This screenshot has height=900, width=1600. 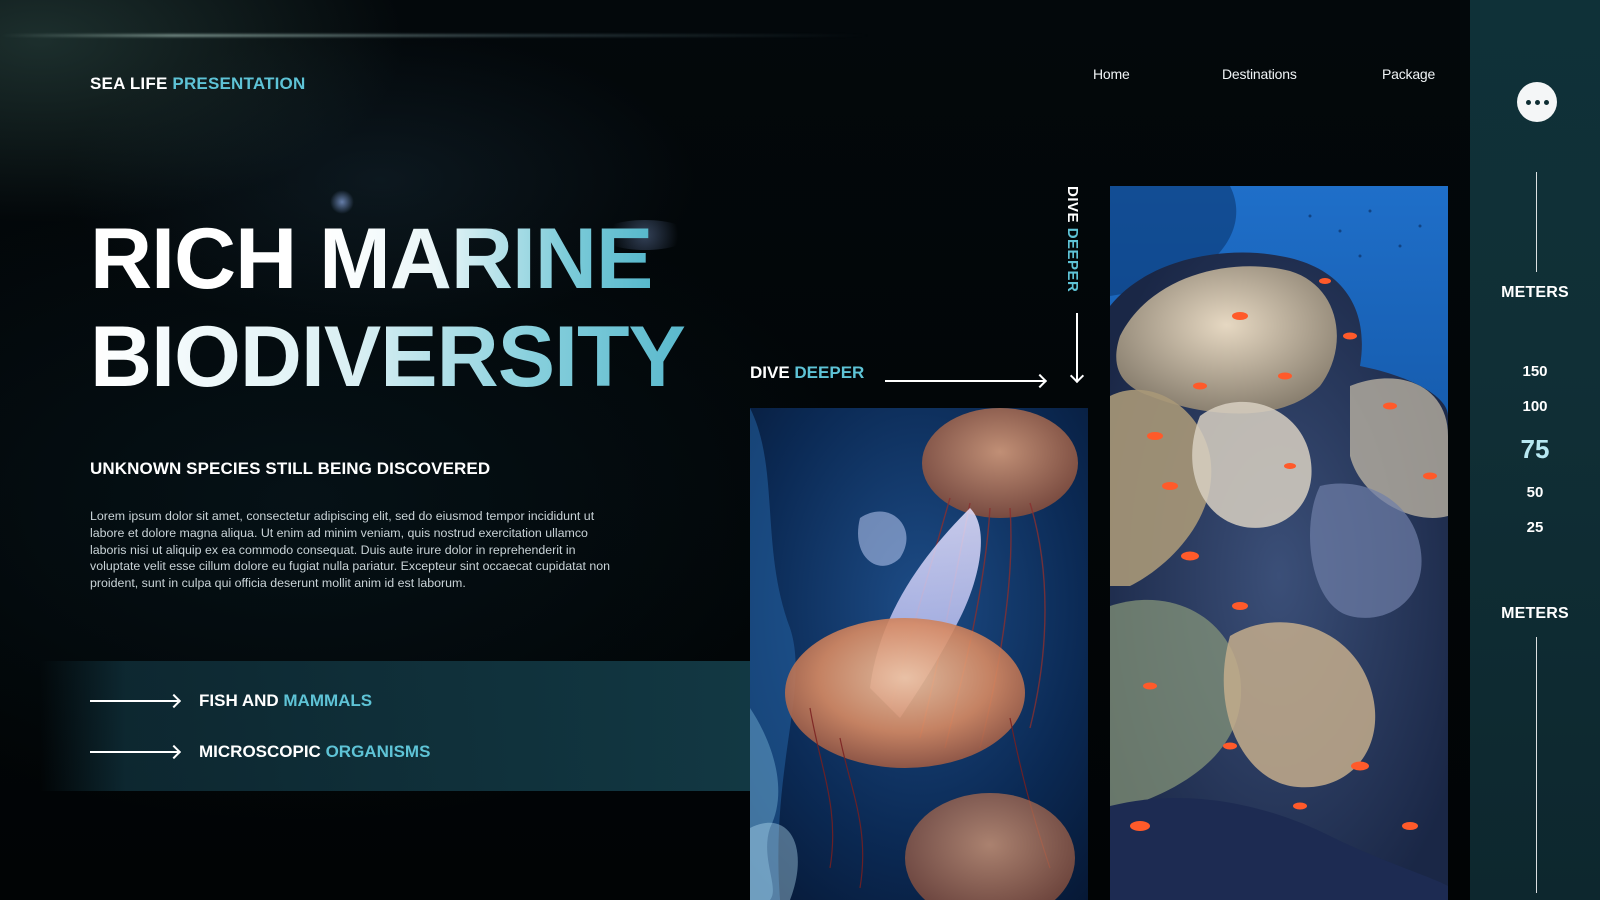 I want to click on hero-title-line2: BIODIVERSITY, so click(x=388, y=357).